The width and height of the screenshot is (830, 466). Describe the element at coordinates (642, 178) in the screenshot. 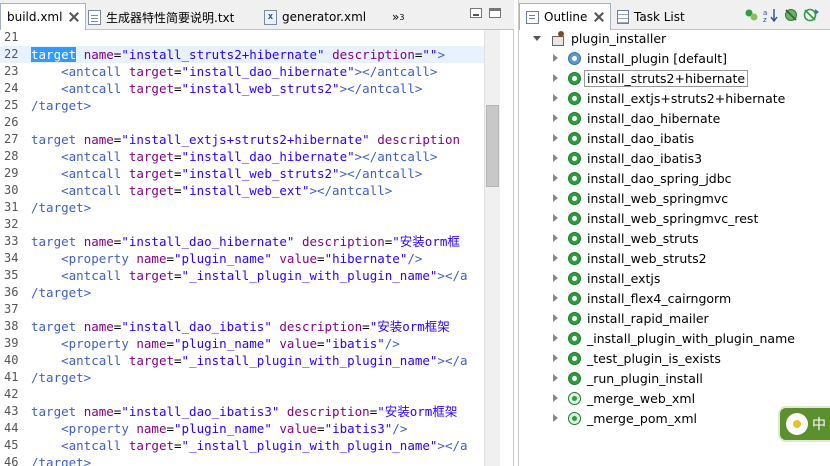

I see `outline-target-item: install_dao_spring_jdbc` at that location.